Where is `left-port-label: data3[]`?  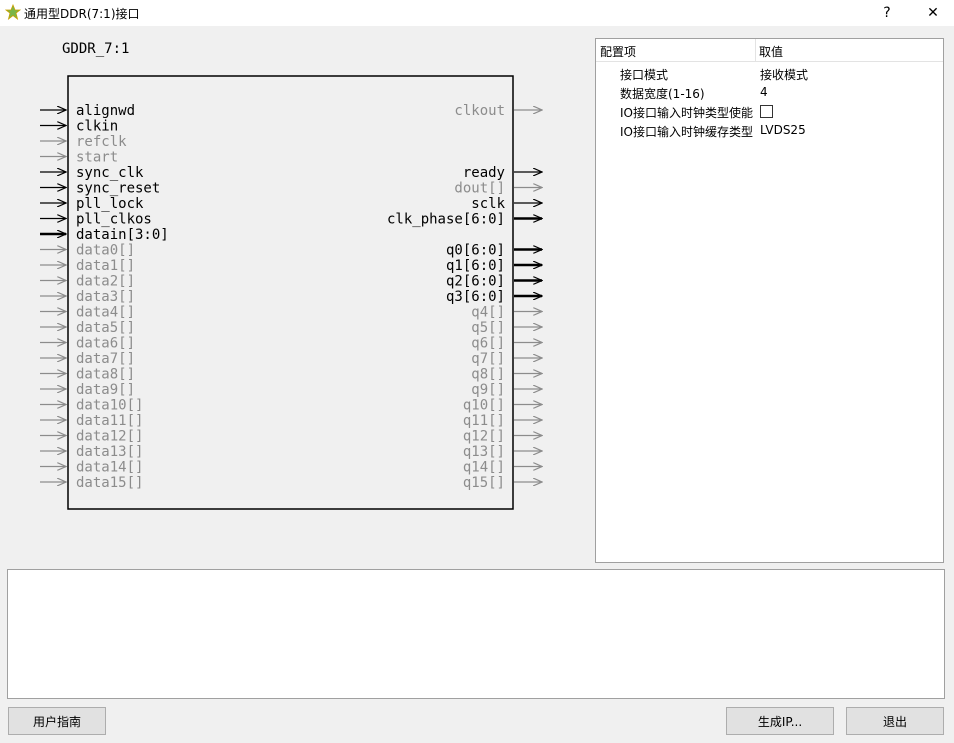 left-port-label: data3[] is located at coordinates (105, 297).